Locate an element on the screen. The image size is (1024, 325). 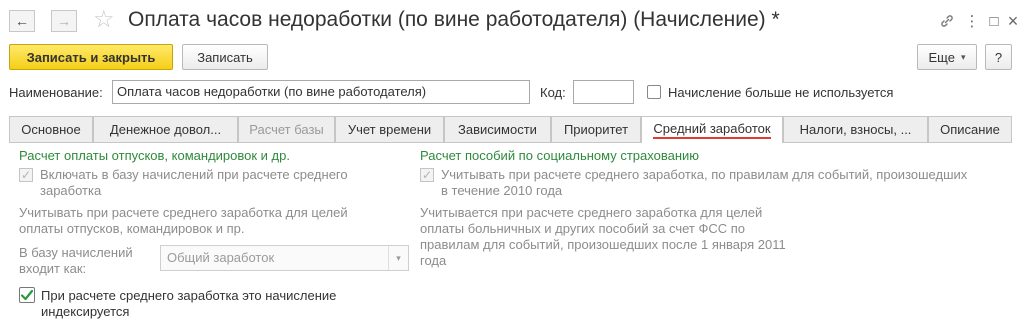
code-field is located at coordinates (603, 92).